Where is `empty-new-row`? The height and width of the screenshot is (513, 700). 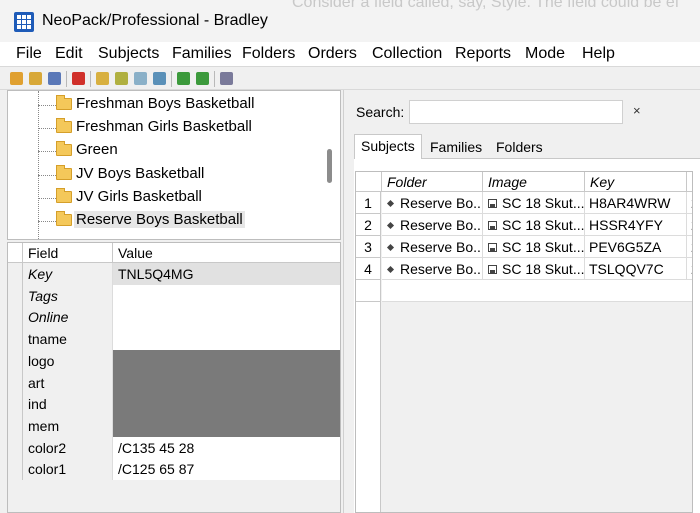 empty-new-row is located at coordinates (537, 291).